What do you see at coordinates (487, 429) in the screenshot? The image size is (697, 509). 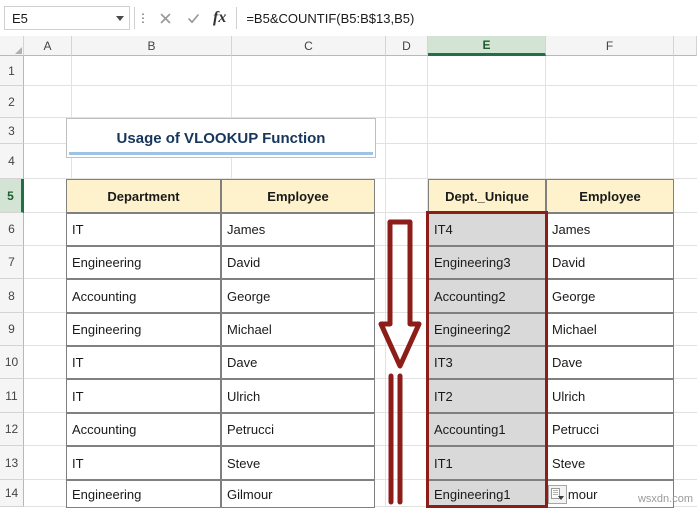 I see `right-table-cell-dept-unique: Accounting1` at bounding box center [487, 429].